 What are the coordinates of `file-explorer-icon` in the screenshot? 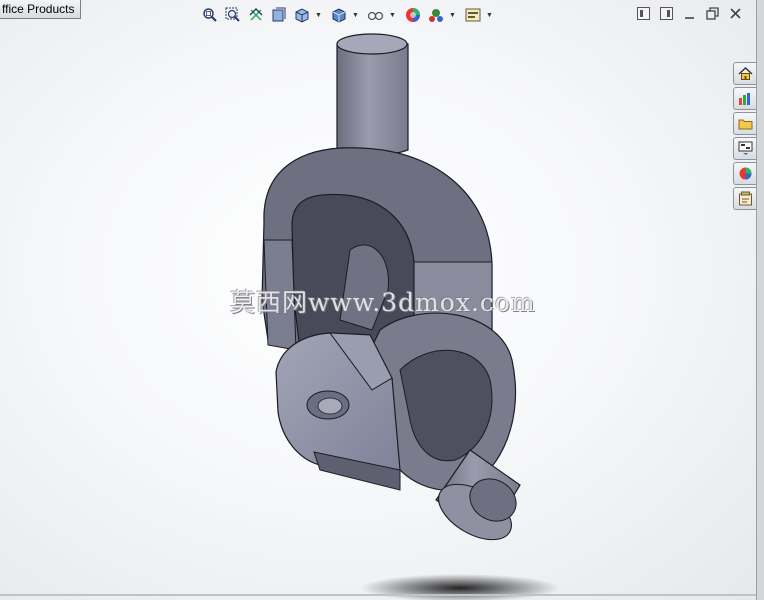 It's located at (744, 123).